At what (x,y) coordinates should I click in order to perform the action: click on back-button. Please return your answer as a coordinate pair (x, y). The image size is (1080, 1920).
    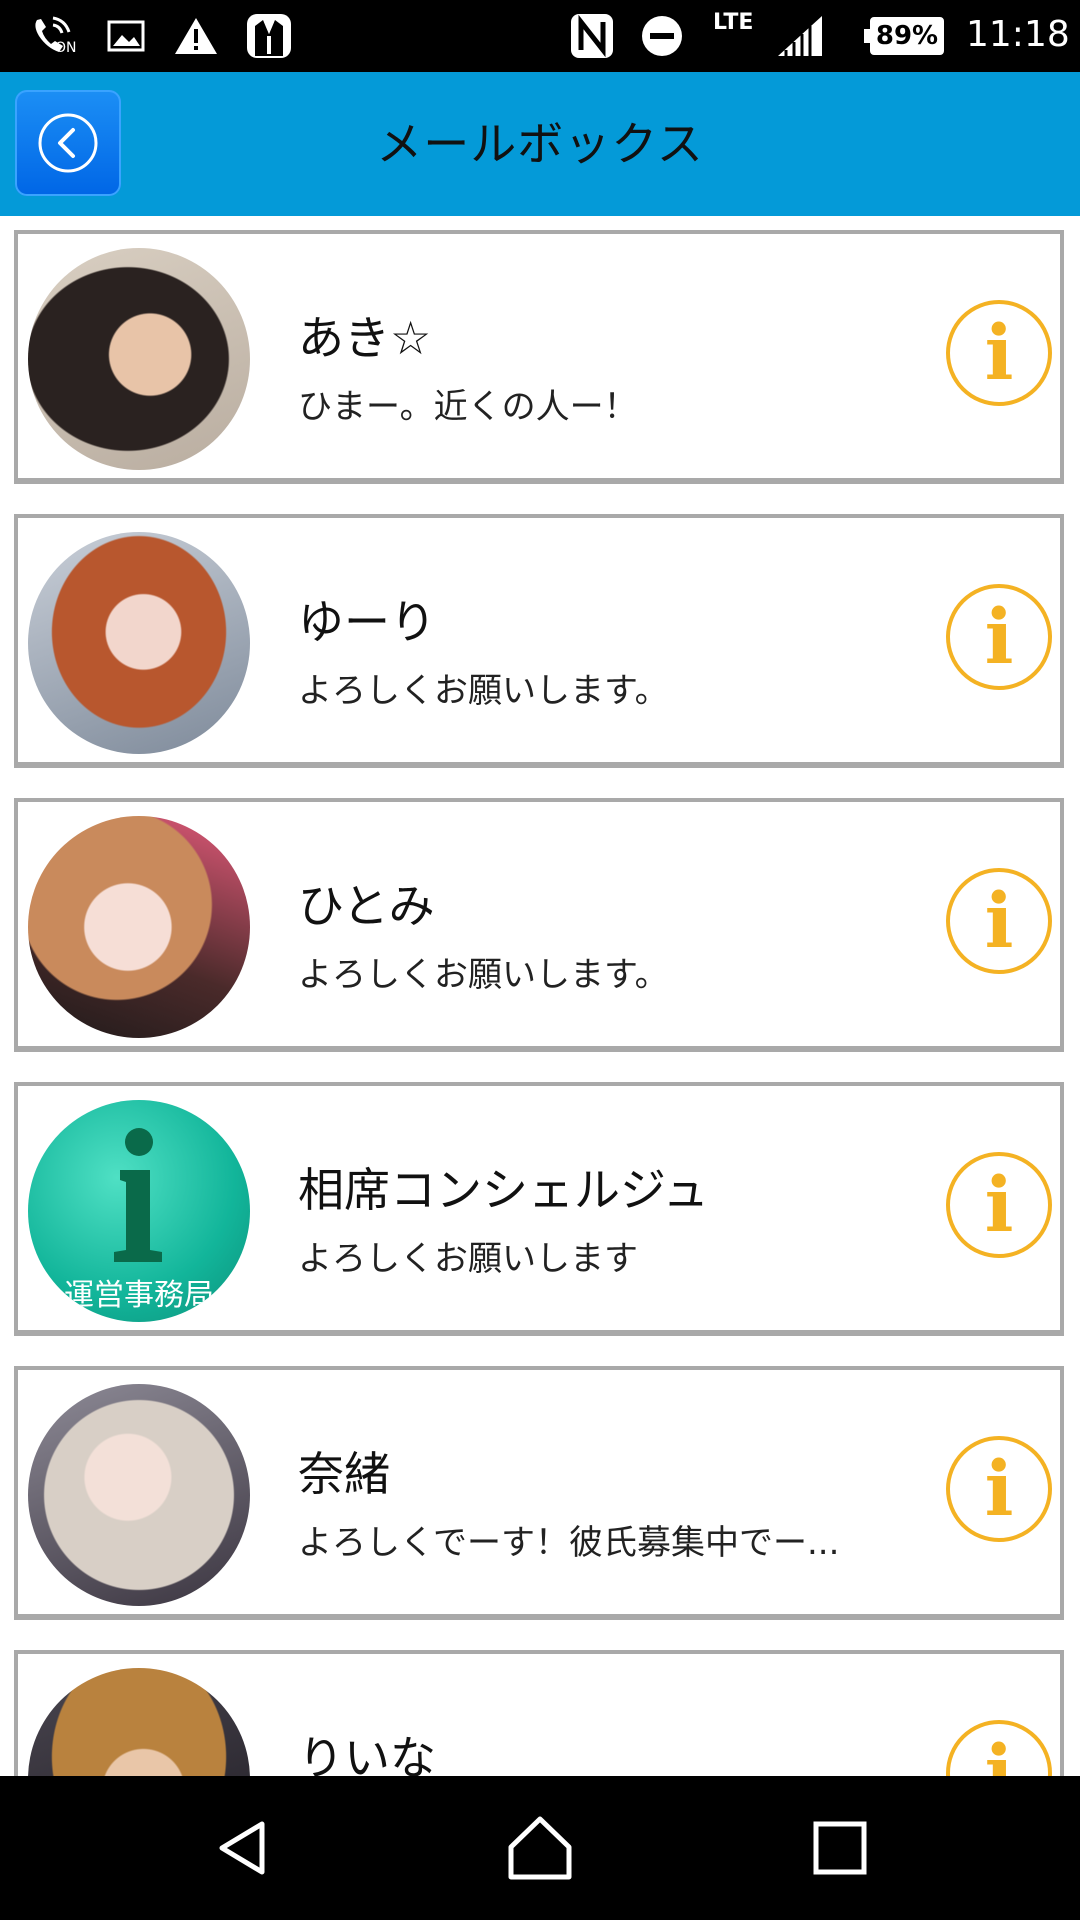
    Looking at the image, I should click on (68, 143).